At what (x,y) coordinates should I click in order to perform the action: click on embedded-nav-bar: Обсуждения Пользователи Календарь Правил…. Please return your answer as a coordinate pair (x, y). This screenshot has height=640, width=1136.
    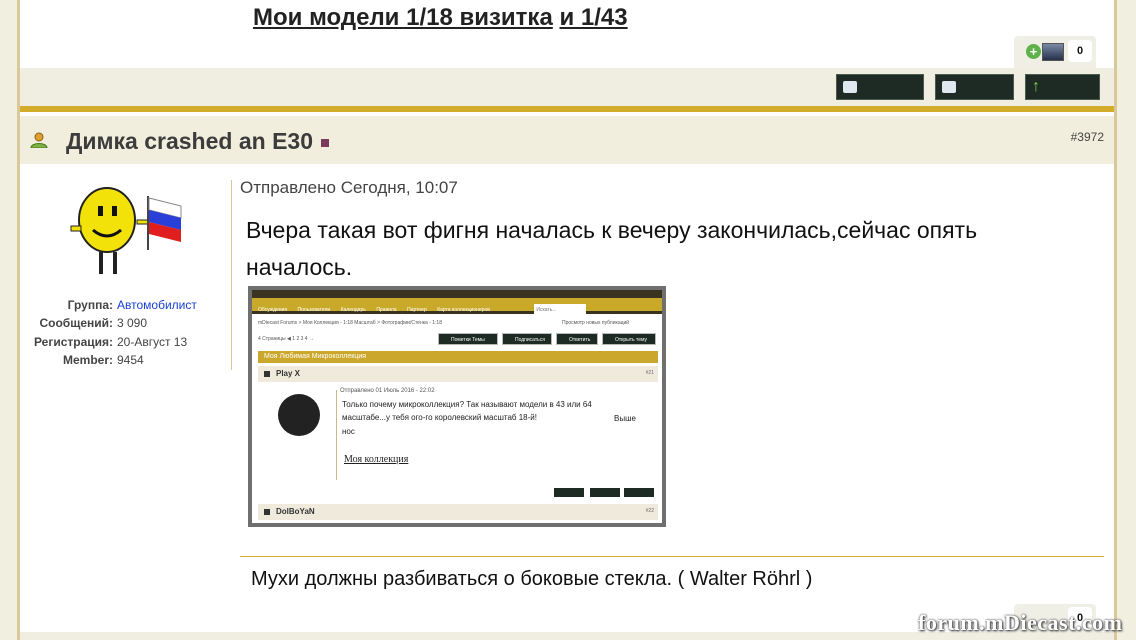
    Looking at the image, I should click on (457, 307).